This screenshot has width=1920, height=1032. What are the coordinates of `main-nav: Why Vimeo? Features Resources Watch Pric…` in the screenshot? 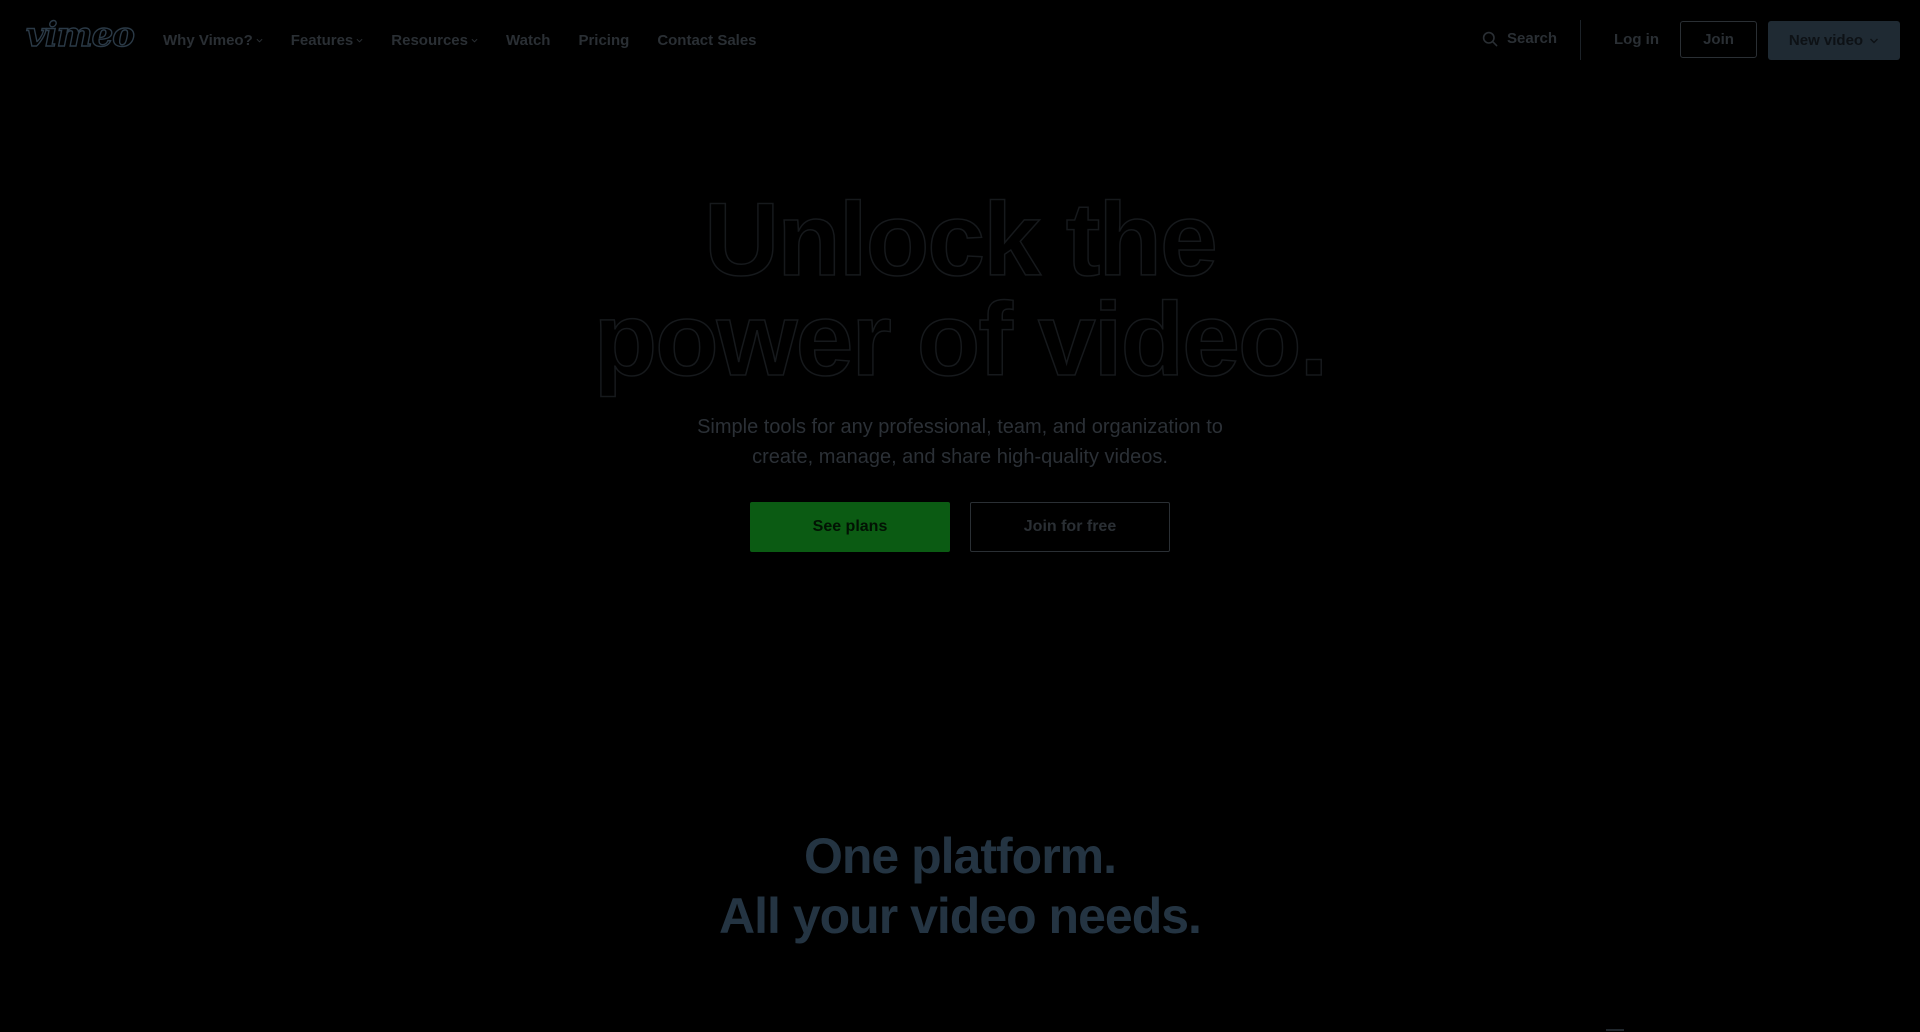 It's located at (474, 40).